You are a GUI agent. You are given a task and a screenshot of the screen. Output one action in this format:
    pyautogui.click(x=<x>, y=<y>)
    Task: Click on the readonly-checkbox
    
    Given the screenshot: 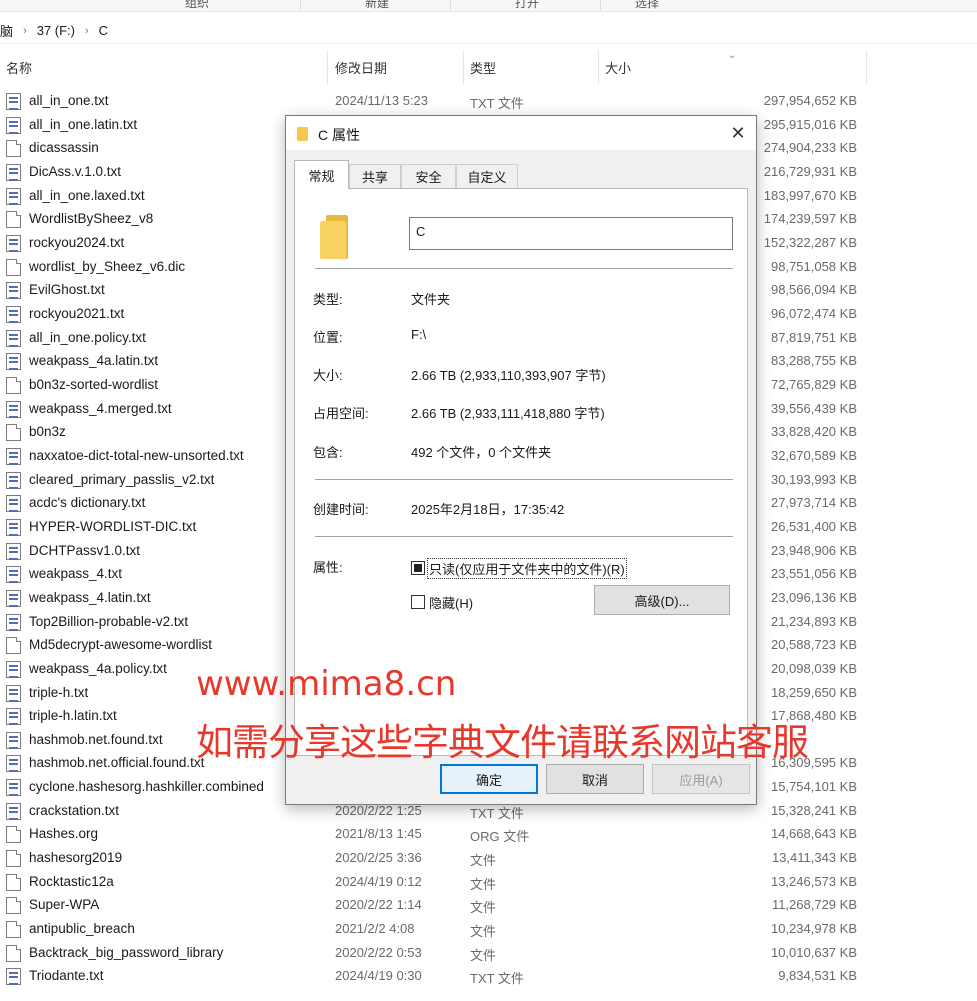 What is the action you would take?
    pyautogui.click(x=418, y=568)
    